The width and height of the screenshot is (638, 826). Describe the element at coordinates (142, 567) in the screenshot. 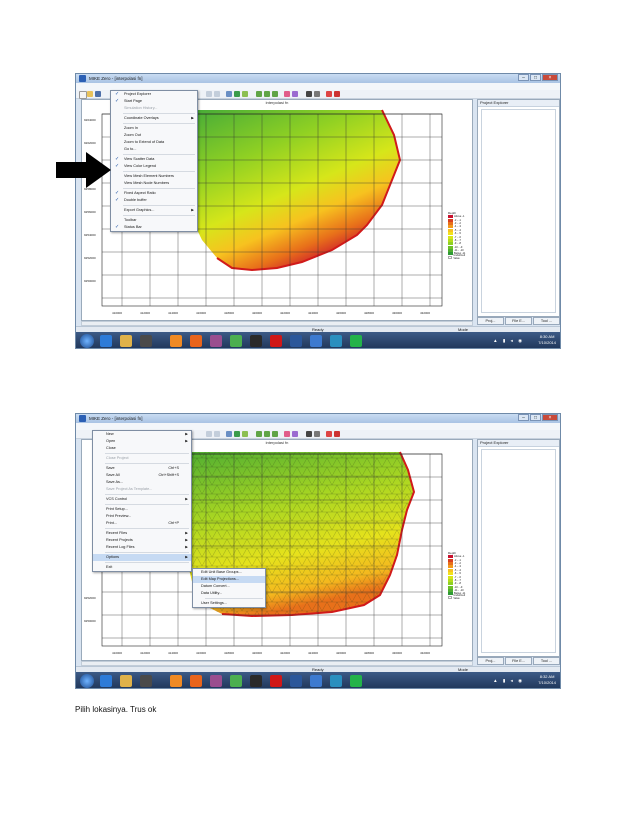

I see `menu-item-exit: Exit` at that location.